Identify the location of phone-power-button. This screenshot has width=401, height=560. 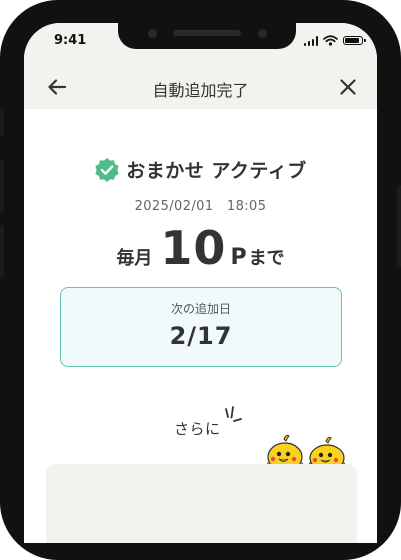
(399, 226).